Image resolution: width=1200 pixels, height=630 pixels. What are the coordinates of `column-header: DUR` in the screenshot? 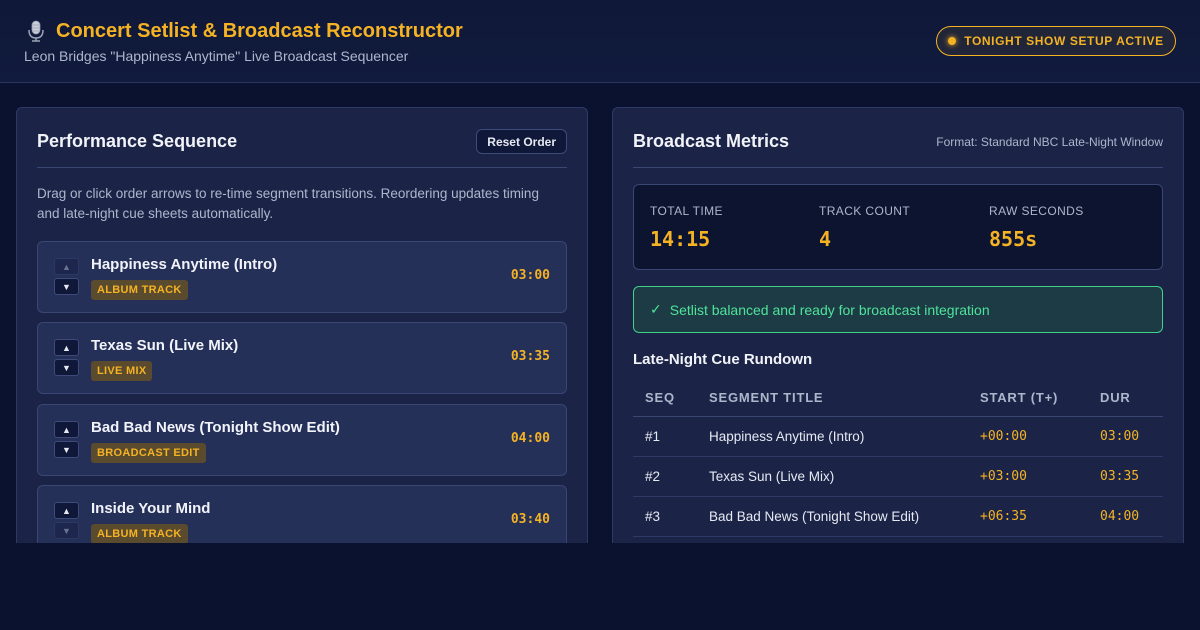 It's located at (1125, 398).